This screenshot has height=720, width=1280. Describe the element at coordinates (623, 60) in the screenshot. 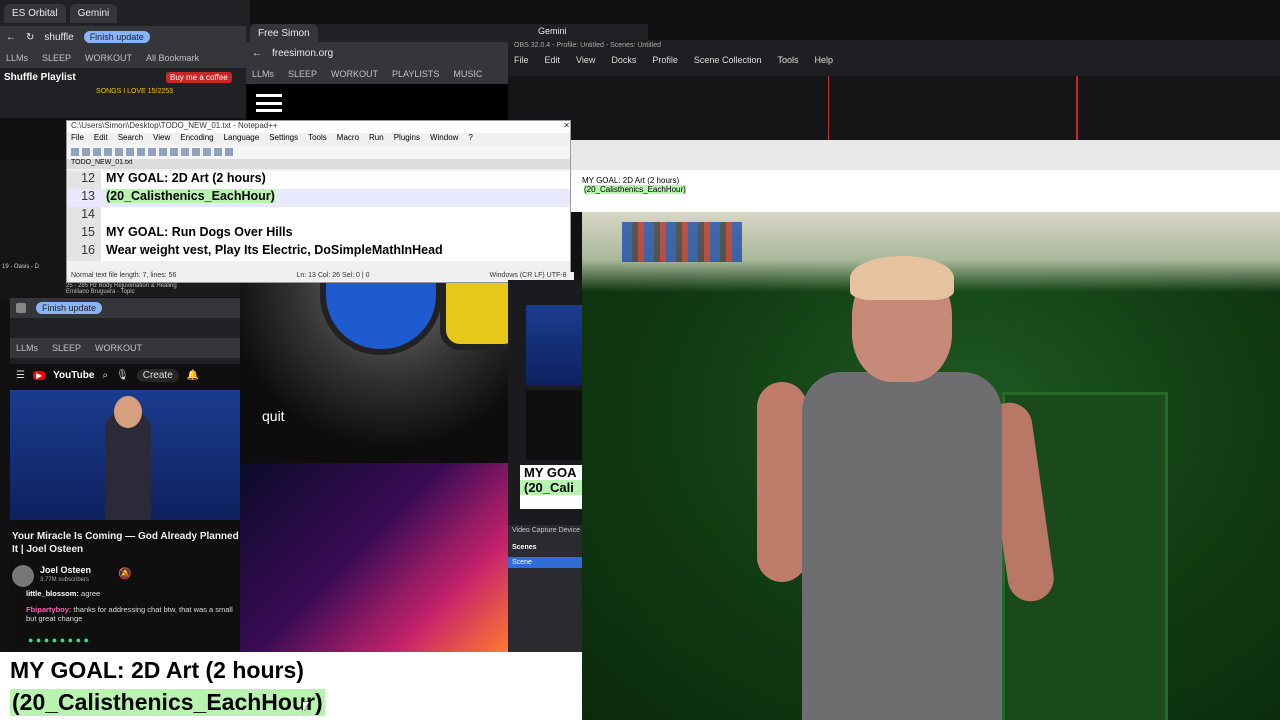

I see `menu-docks: Docks` at that location.